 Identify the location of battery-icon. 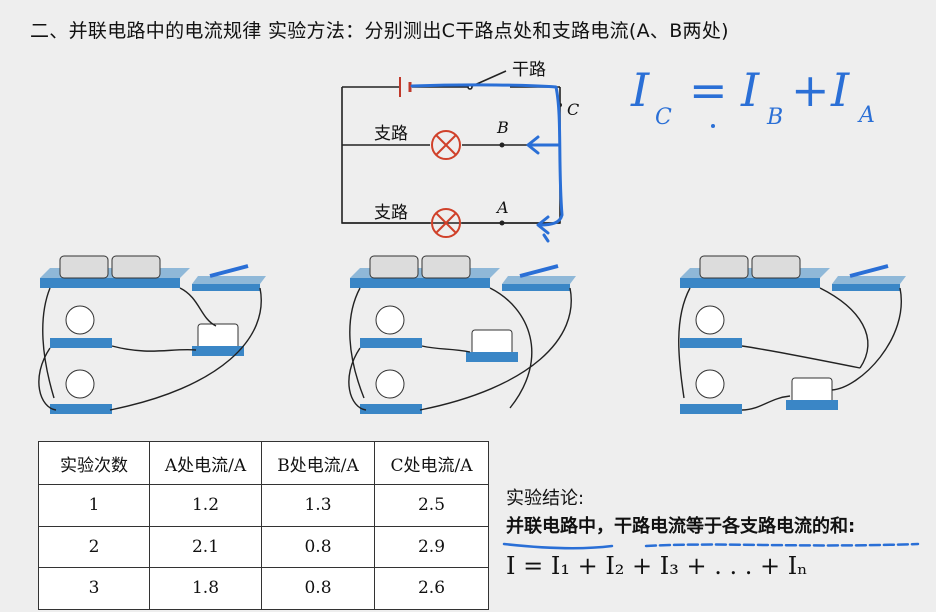
(405, 87).